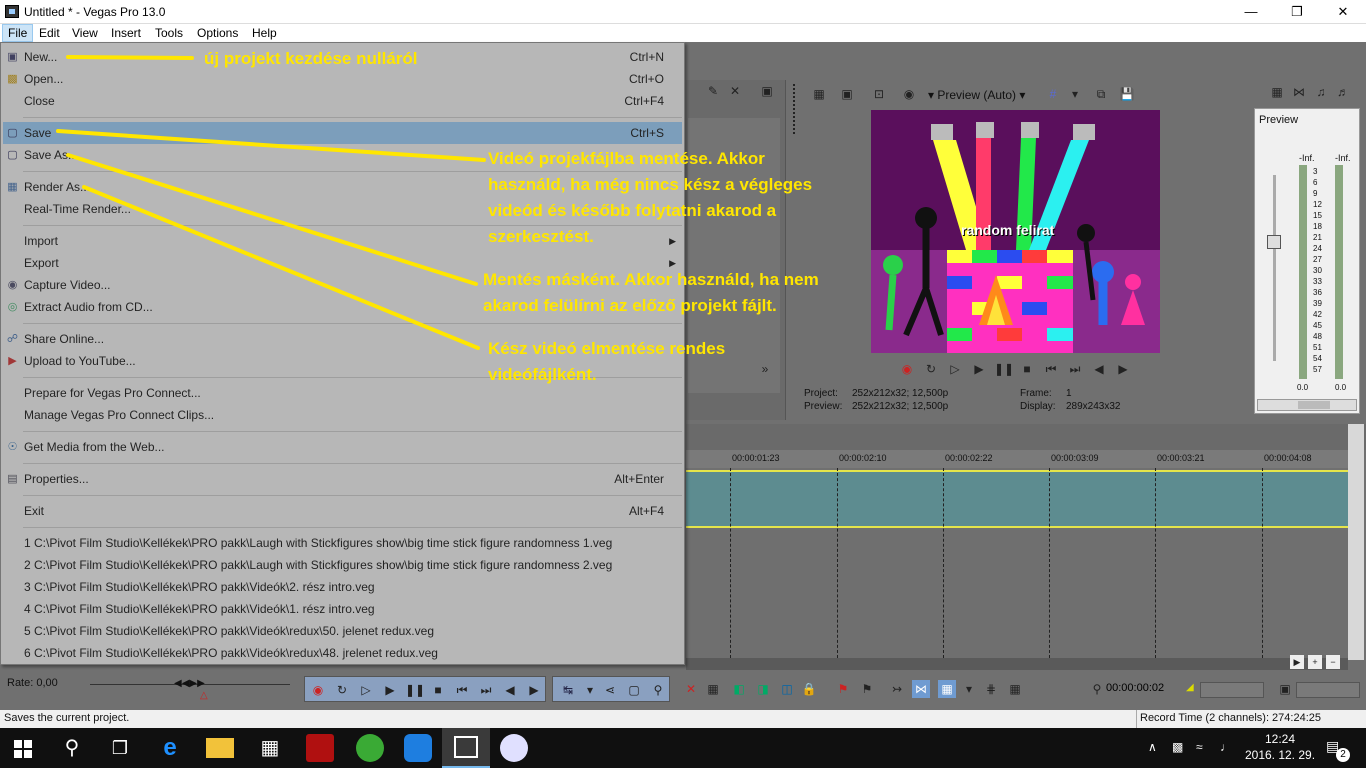 The height and width of the screenshot is (768, 1366). I want to click on annotation-save-as-line: akarod felülírni az előző projekt fájlt., so click(630, 305).